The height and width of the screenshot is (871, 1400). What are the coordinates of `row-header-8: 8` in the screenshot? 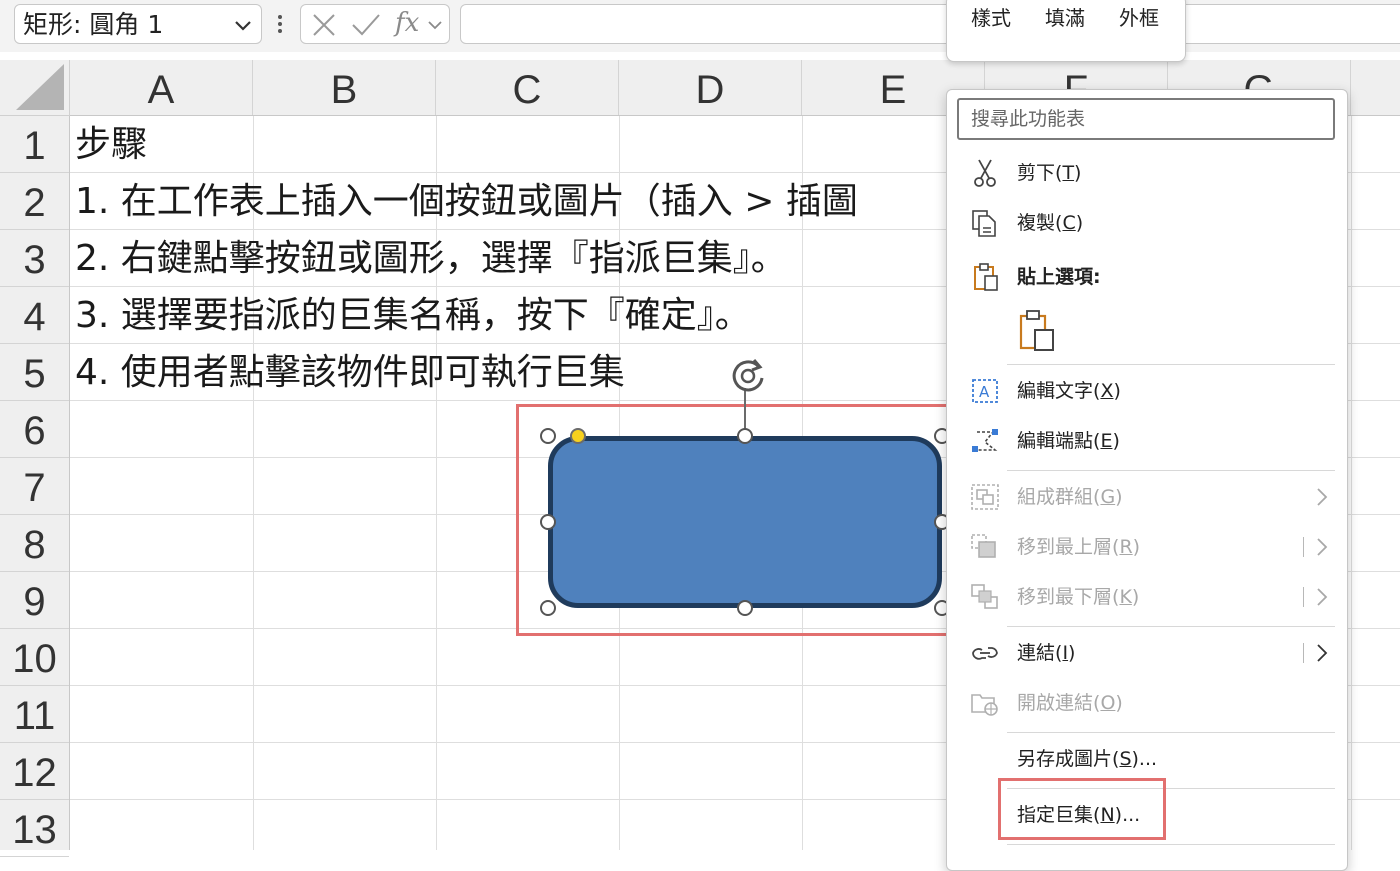 It's located at (34, 543).